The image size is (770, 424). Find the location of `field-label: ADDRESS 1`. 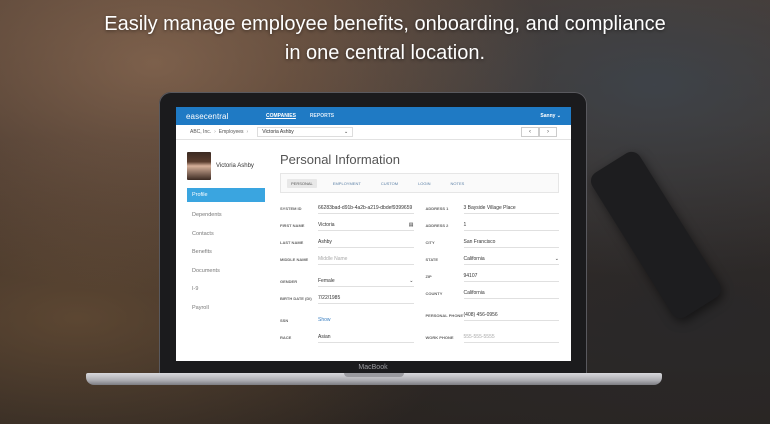

field-label: ADDRESS 1 is located at coordinates (437, 208).